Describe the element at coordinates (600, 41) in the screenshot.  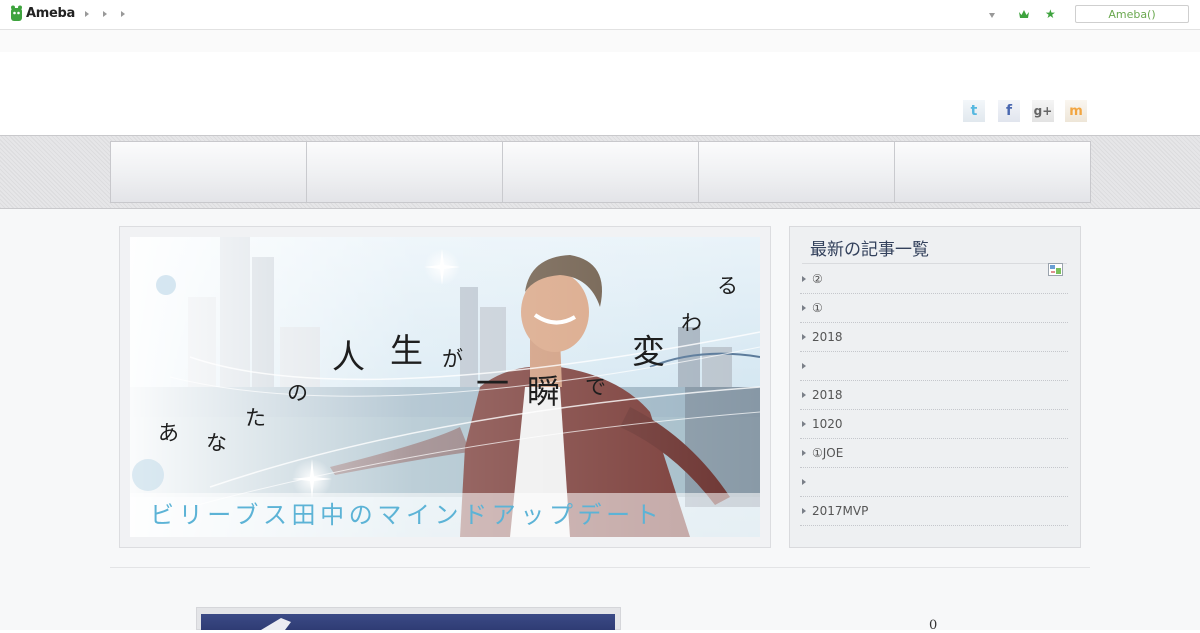
I see `sub-strip` at that location.